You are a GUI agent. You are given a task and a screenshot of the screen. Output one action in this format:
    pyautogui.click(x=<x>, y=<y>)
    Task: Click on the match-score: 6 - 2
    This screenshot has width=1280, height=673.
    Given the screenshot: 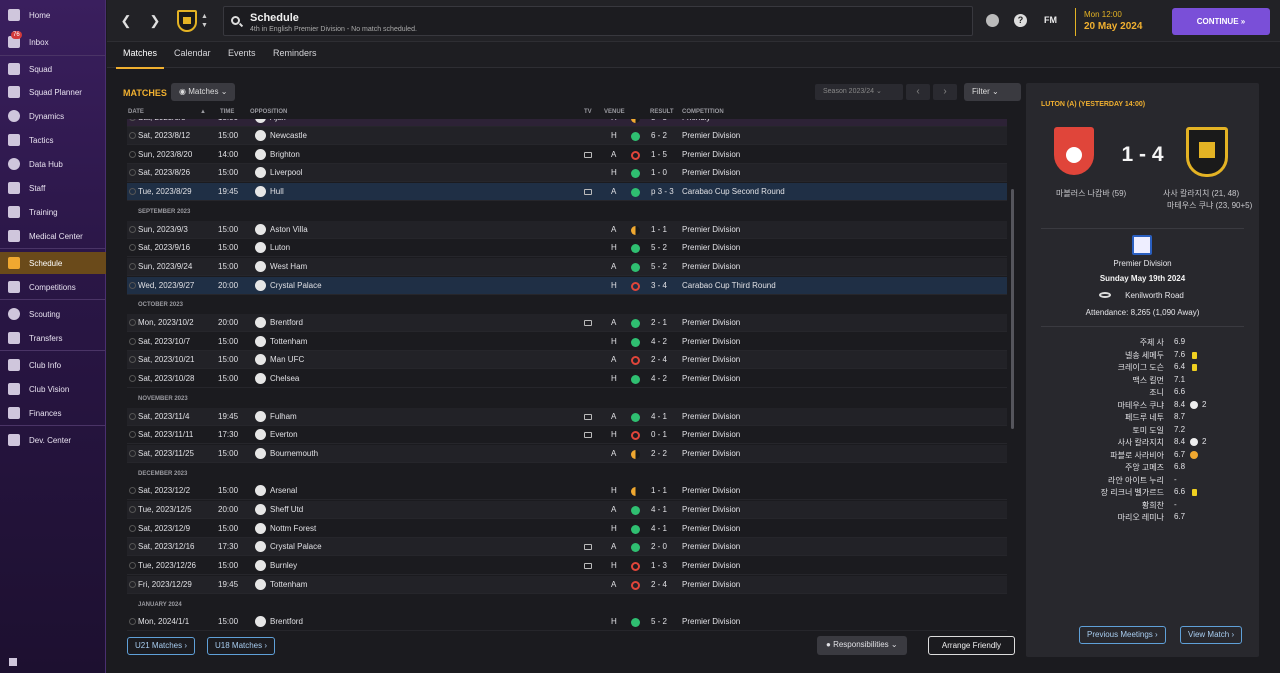 What is the action you would take?
    pyautogui.click(x=659, y=135)
    